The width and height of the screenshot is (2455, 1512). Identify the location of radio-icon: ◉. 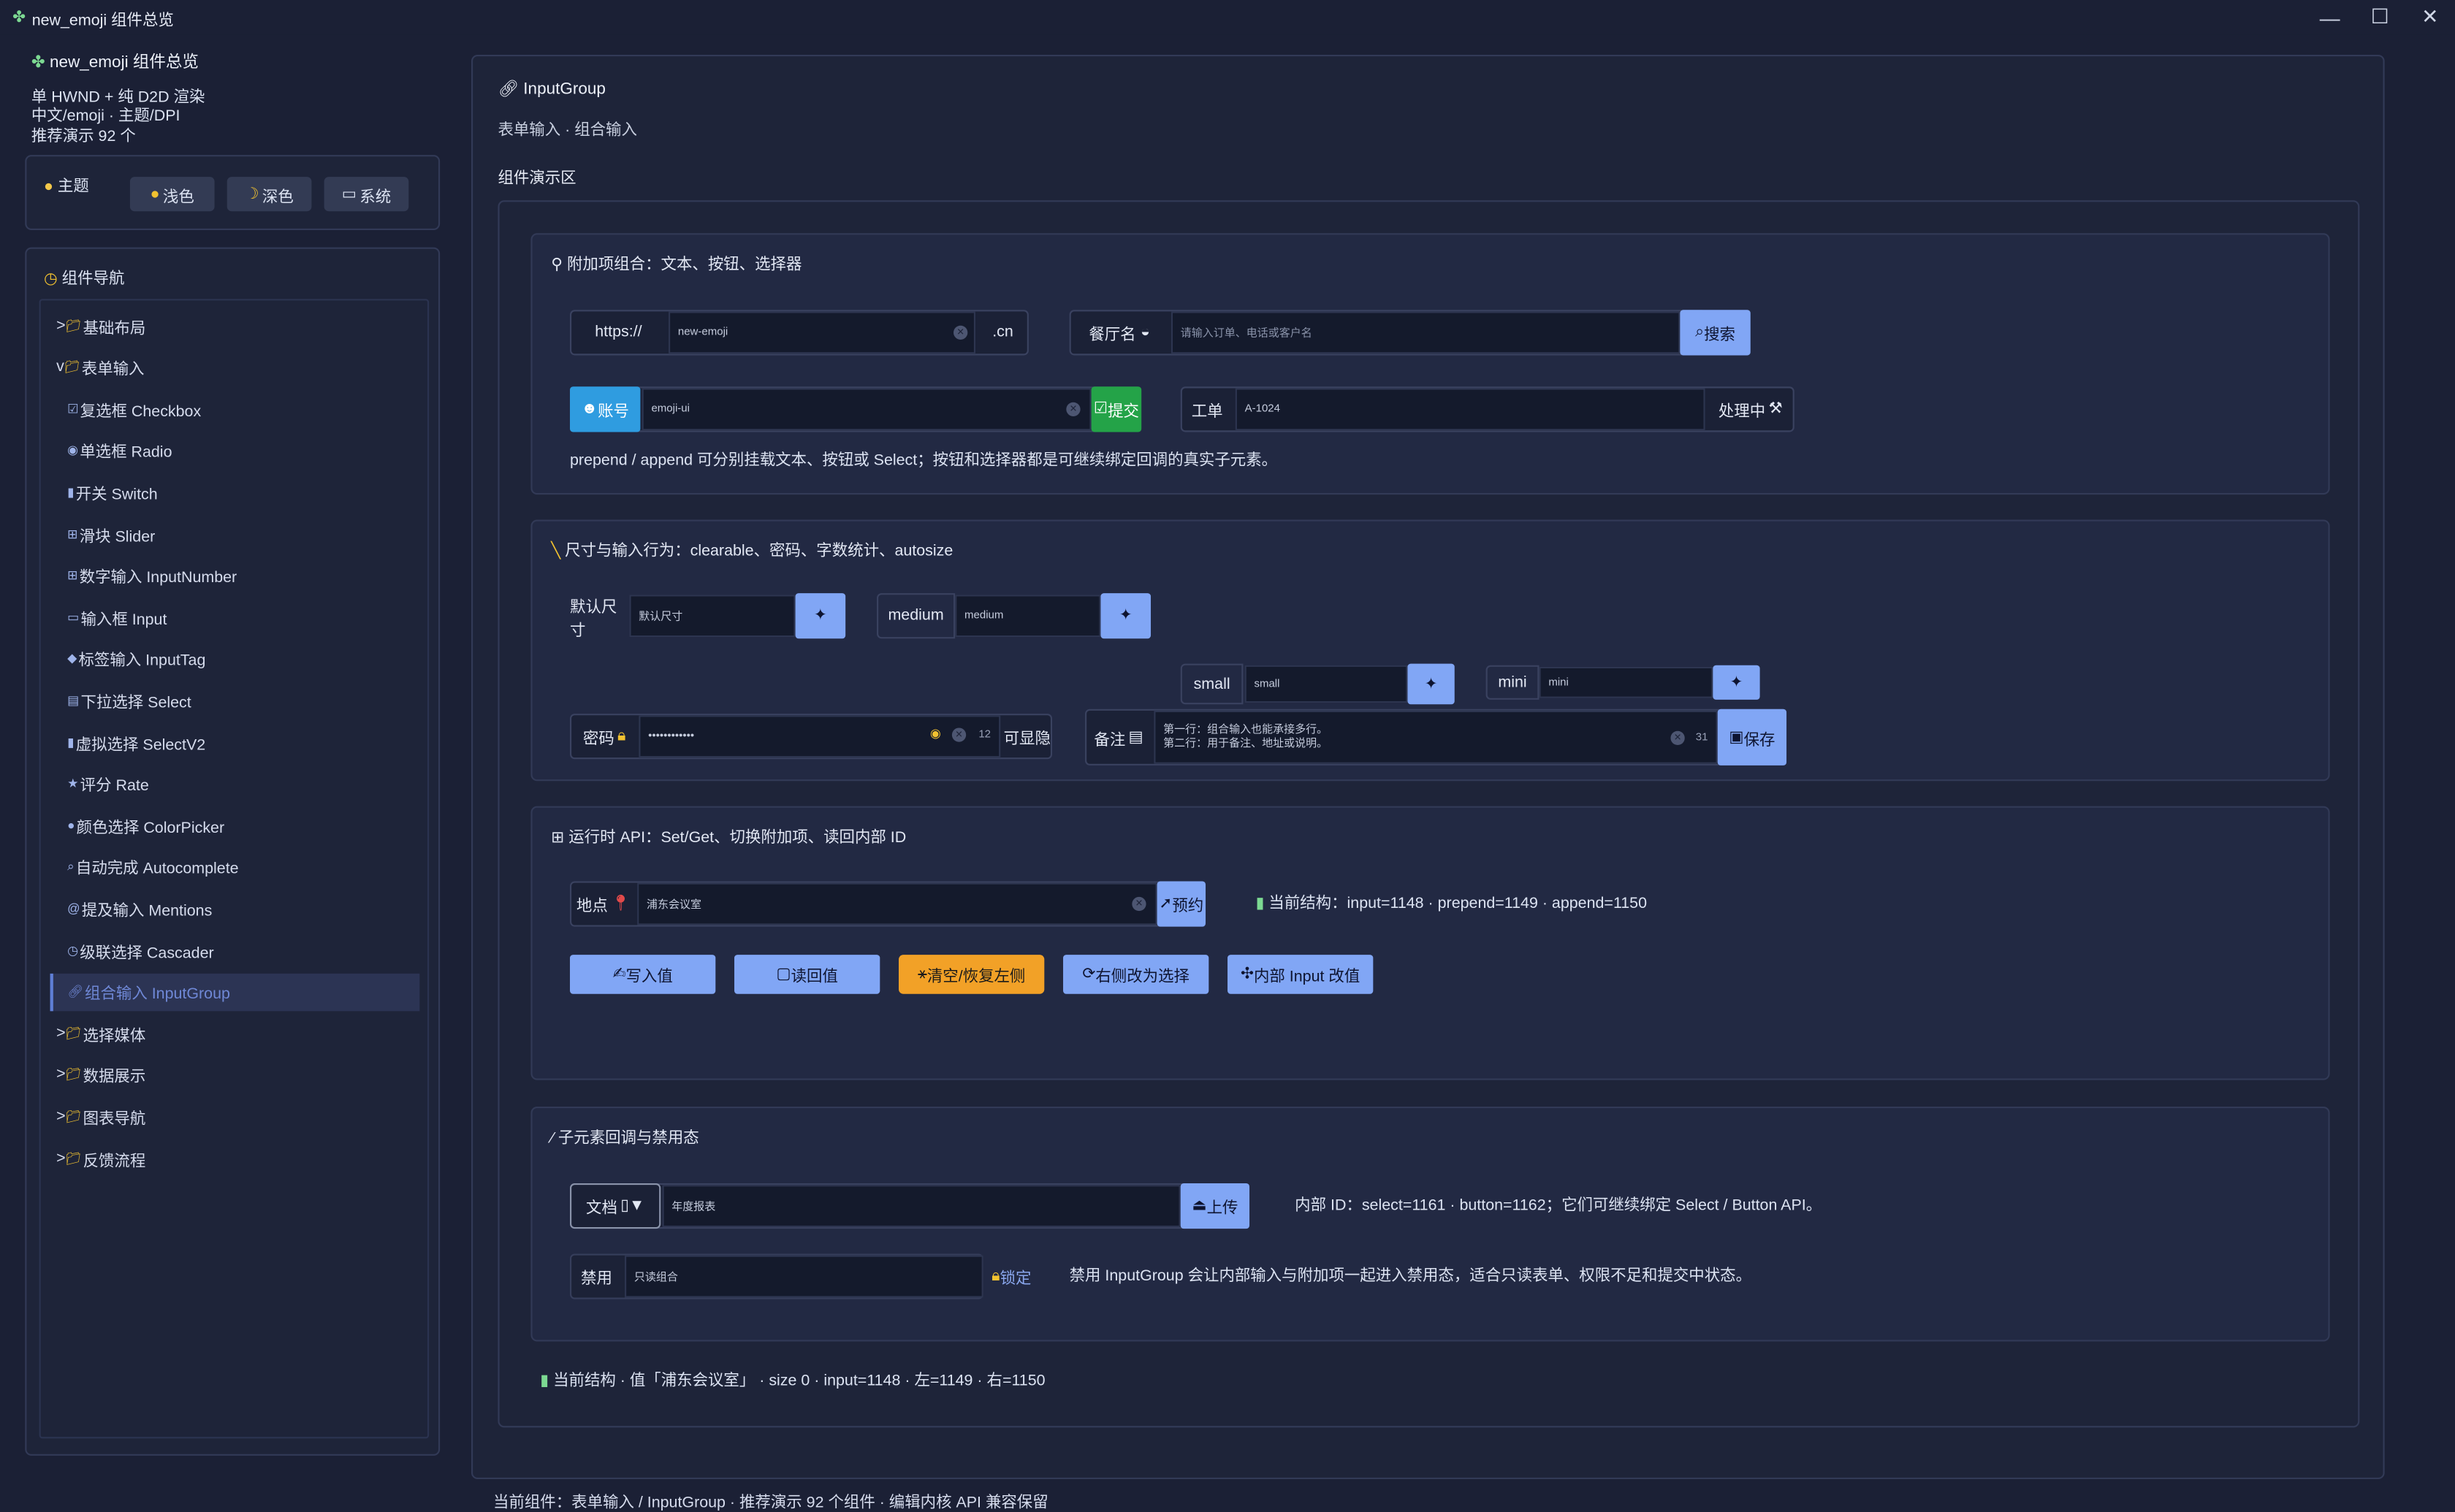
(73, 450).